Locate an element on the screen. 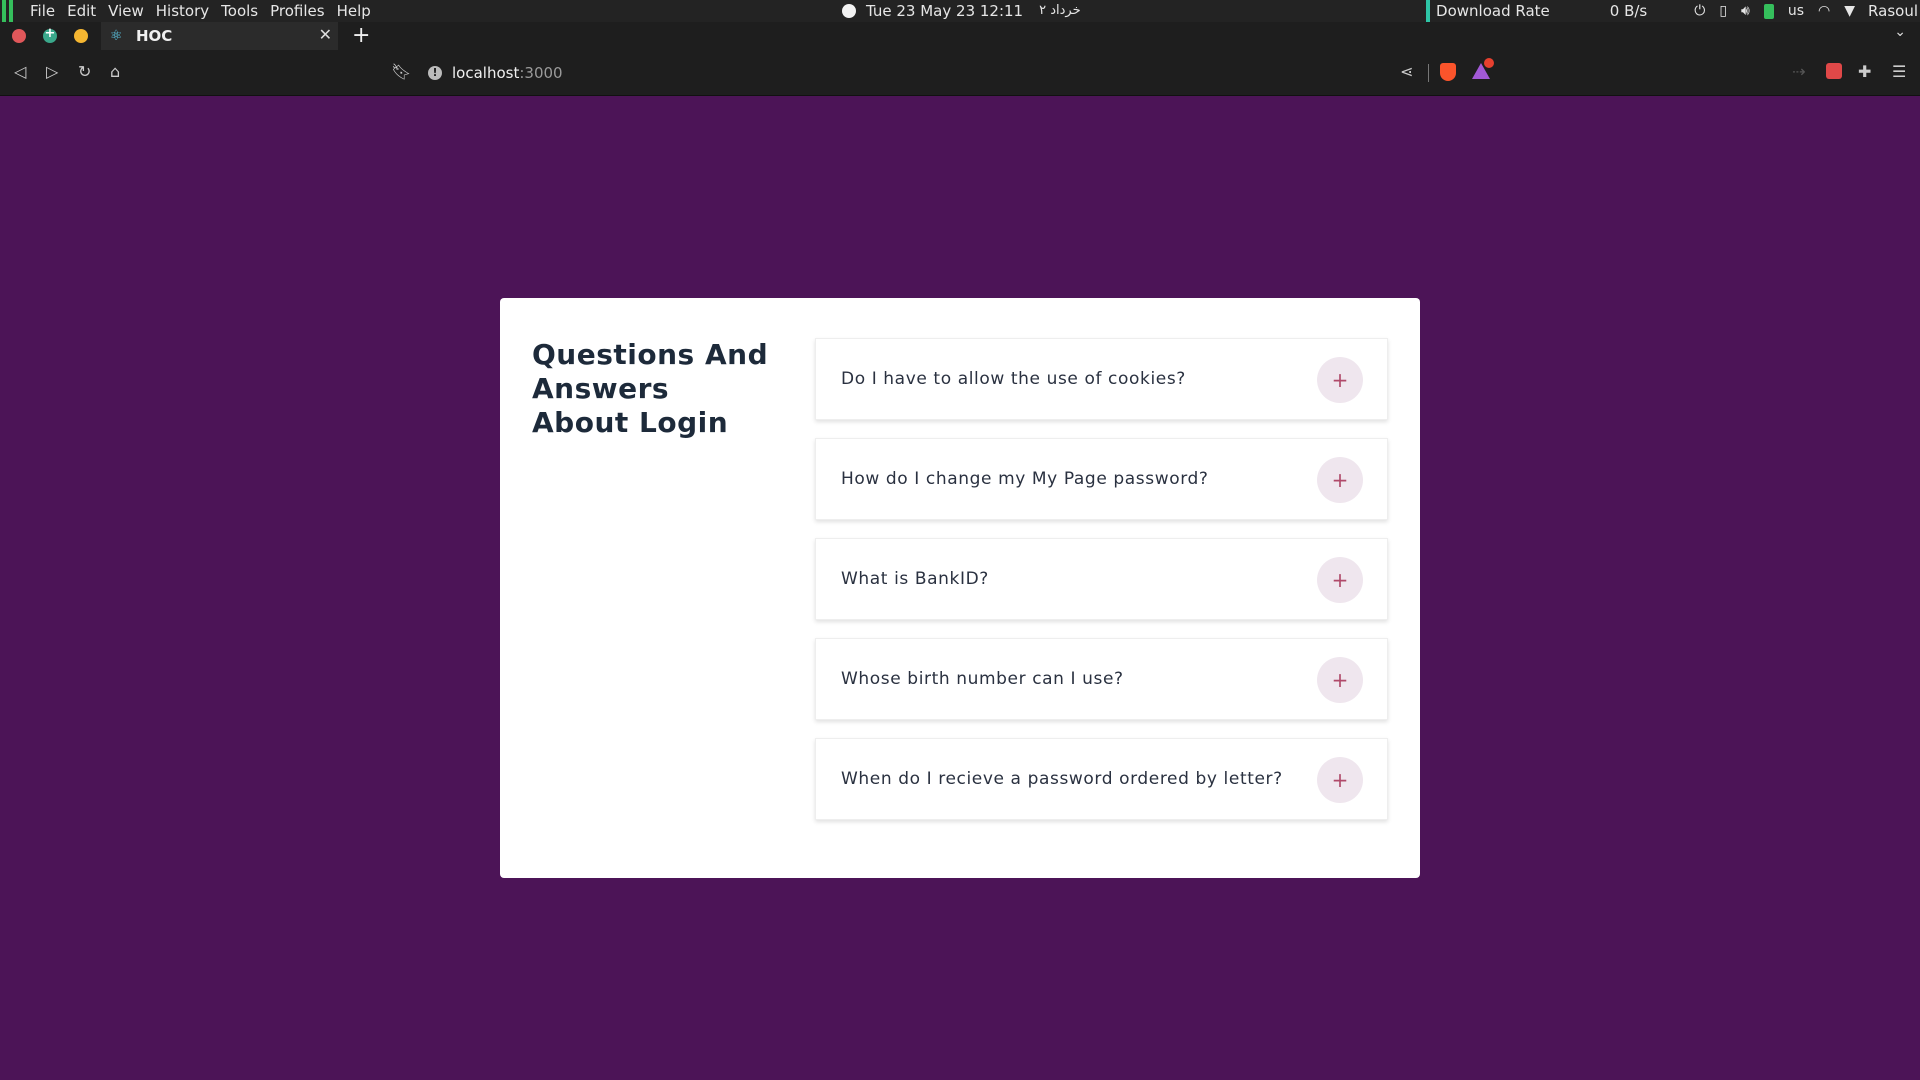 This screenshot has height=1080, width=1920. user-menu-arrow-icon: ▼ is located at coordinates (1849, 11).